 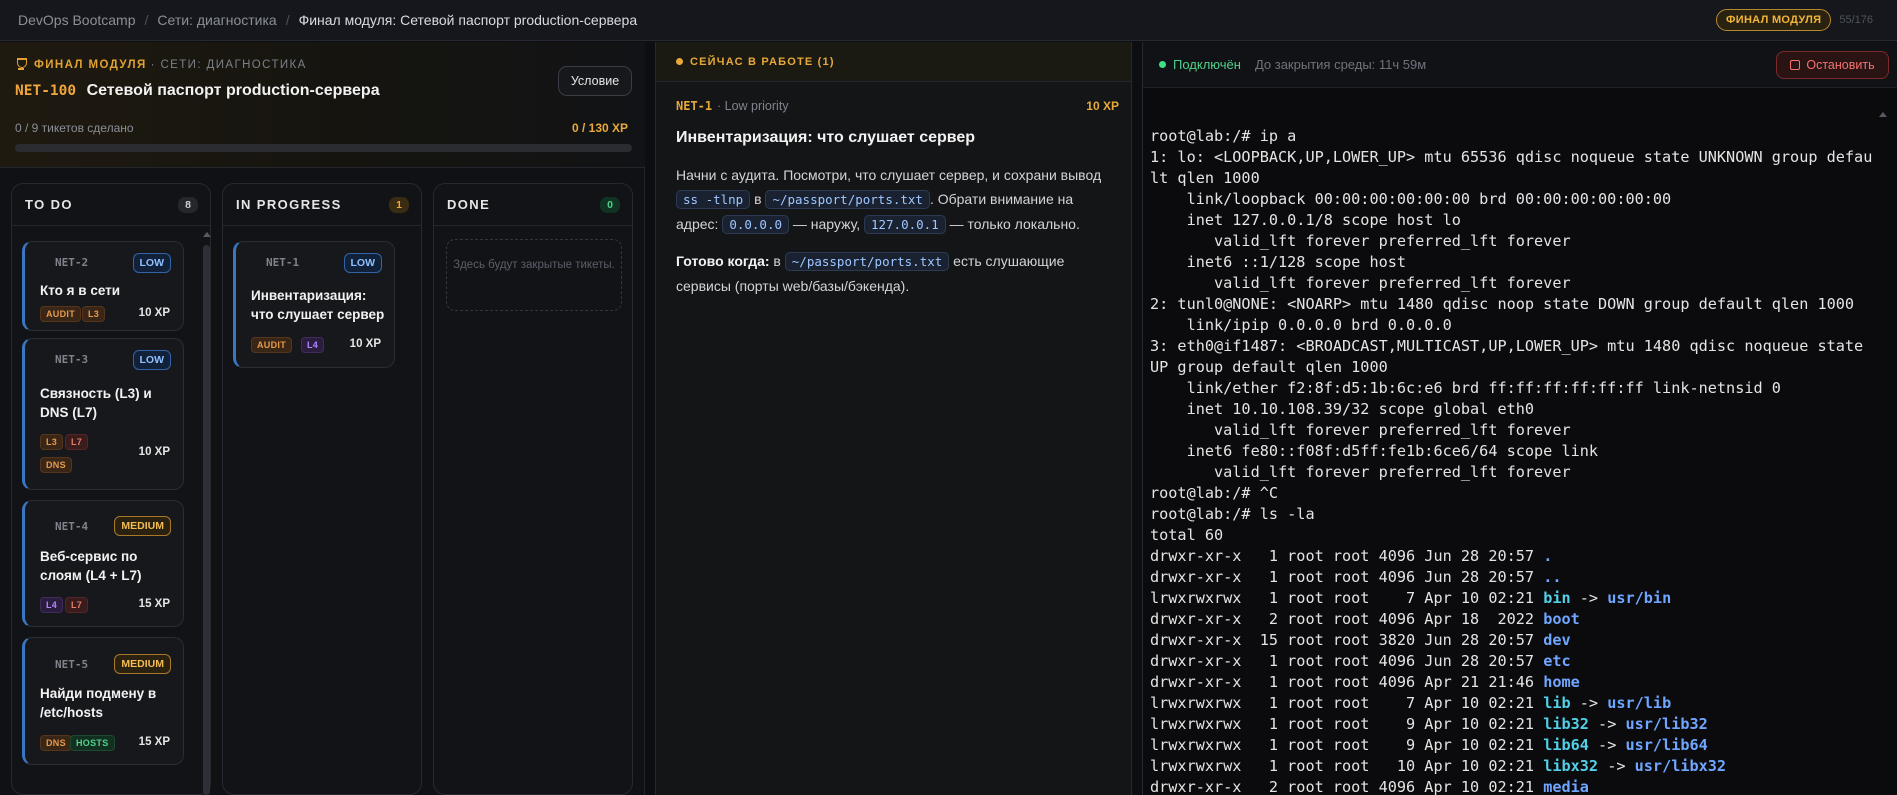 I want to click on listing-name: lib64, so click(x=1566, y=745).